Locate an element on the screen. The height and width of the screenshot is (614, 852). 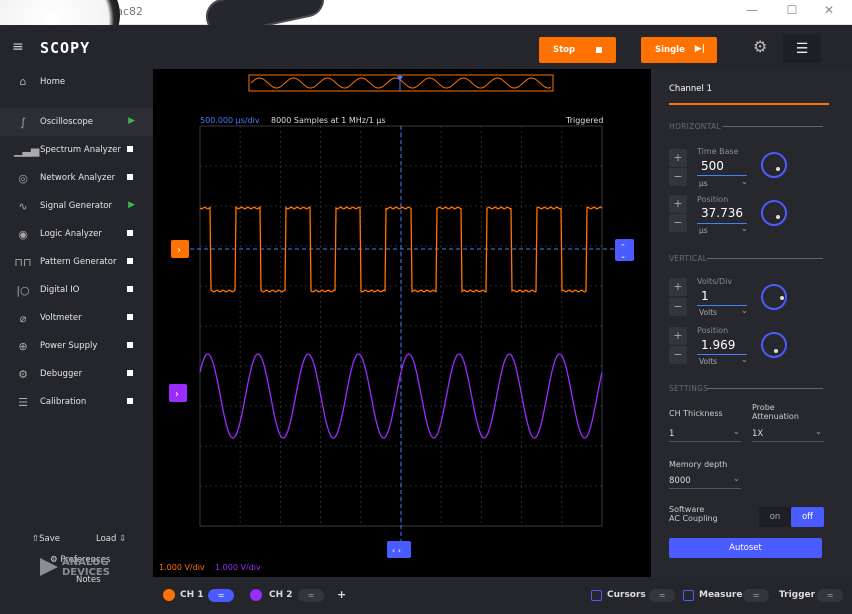
close-button: ✕ is located at coordinates (829, 12).